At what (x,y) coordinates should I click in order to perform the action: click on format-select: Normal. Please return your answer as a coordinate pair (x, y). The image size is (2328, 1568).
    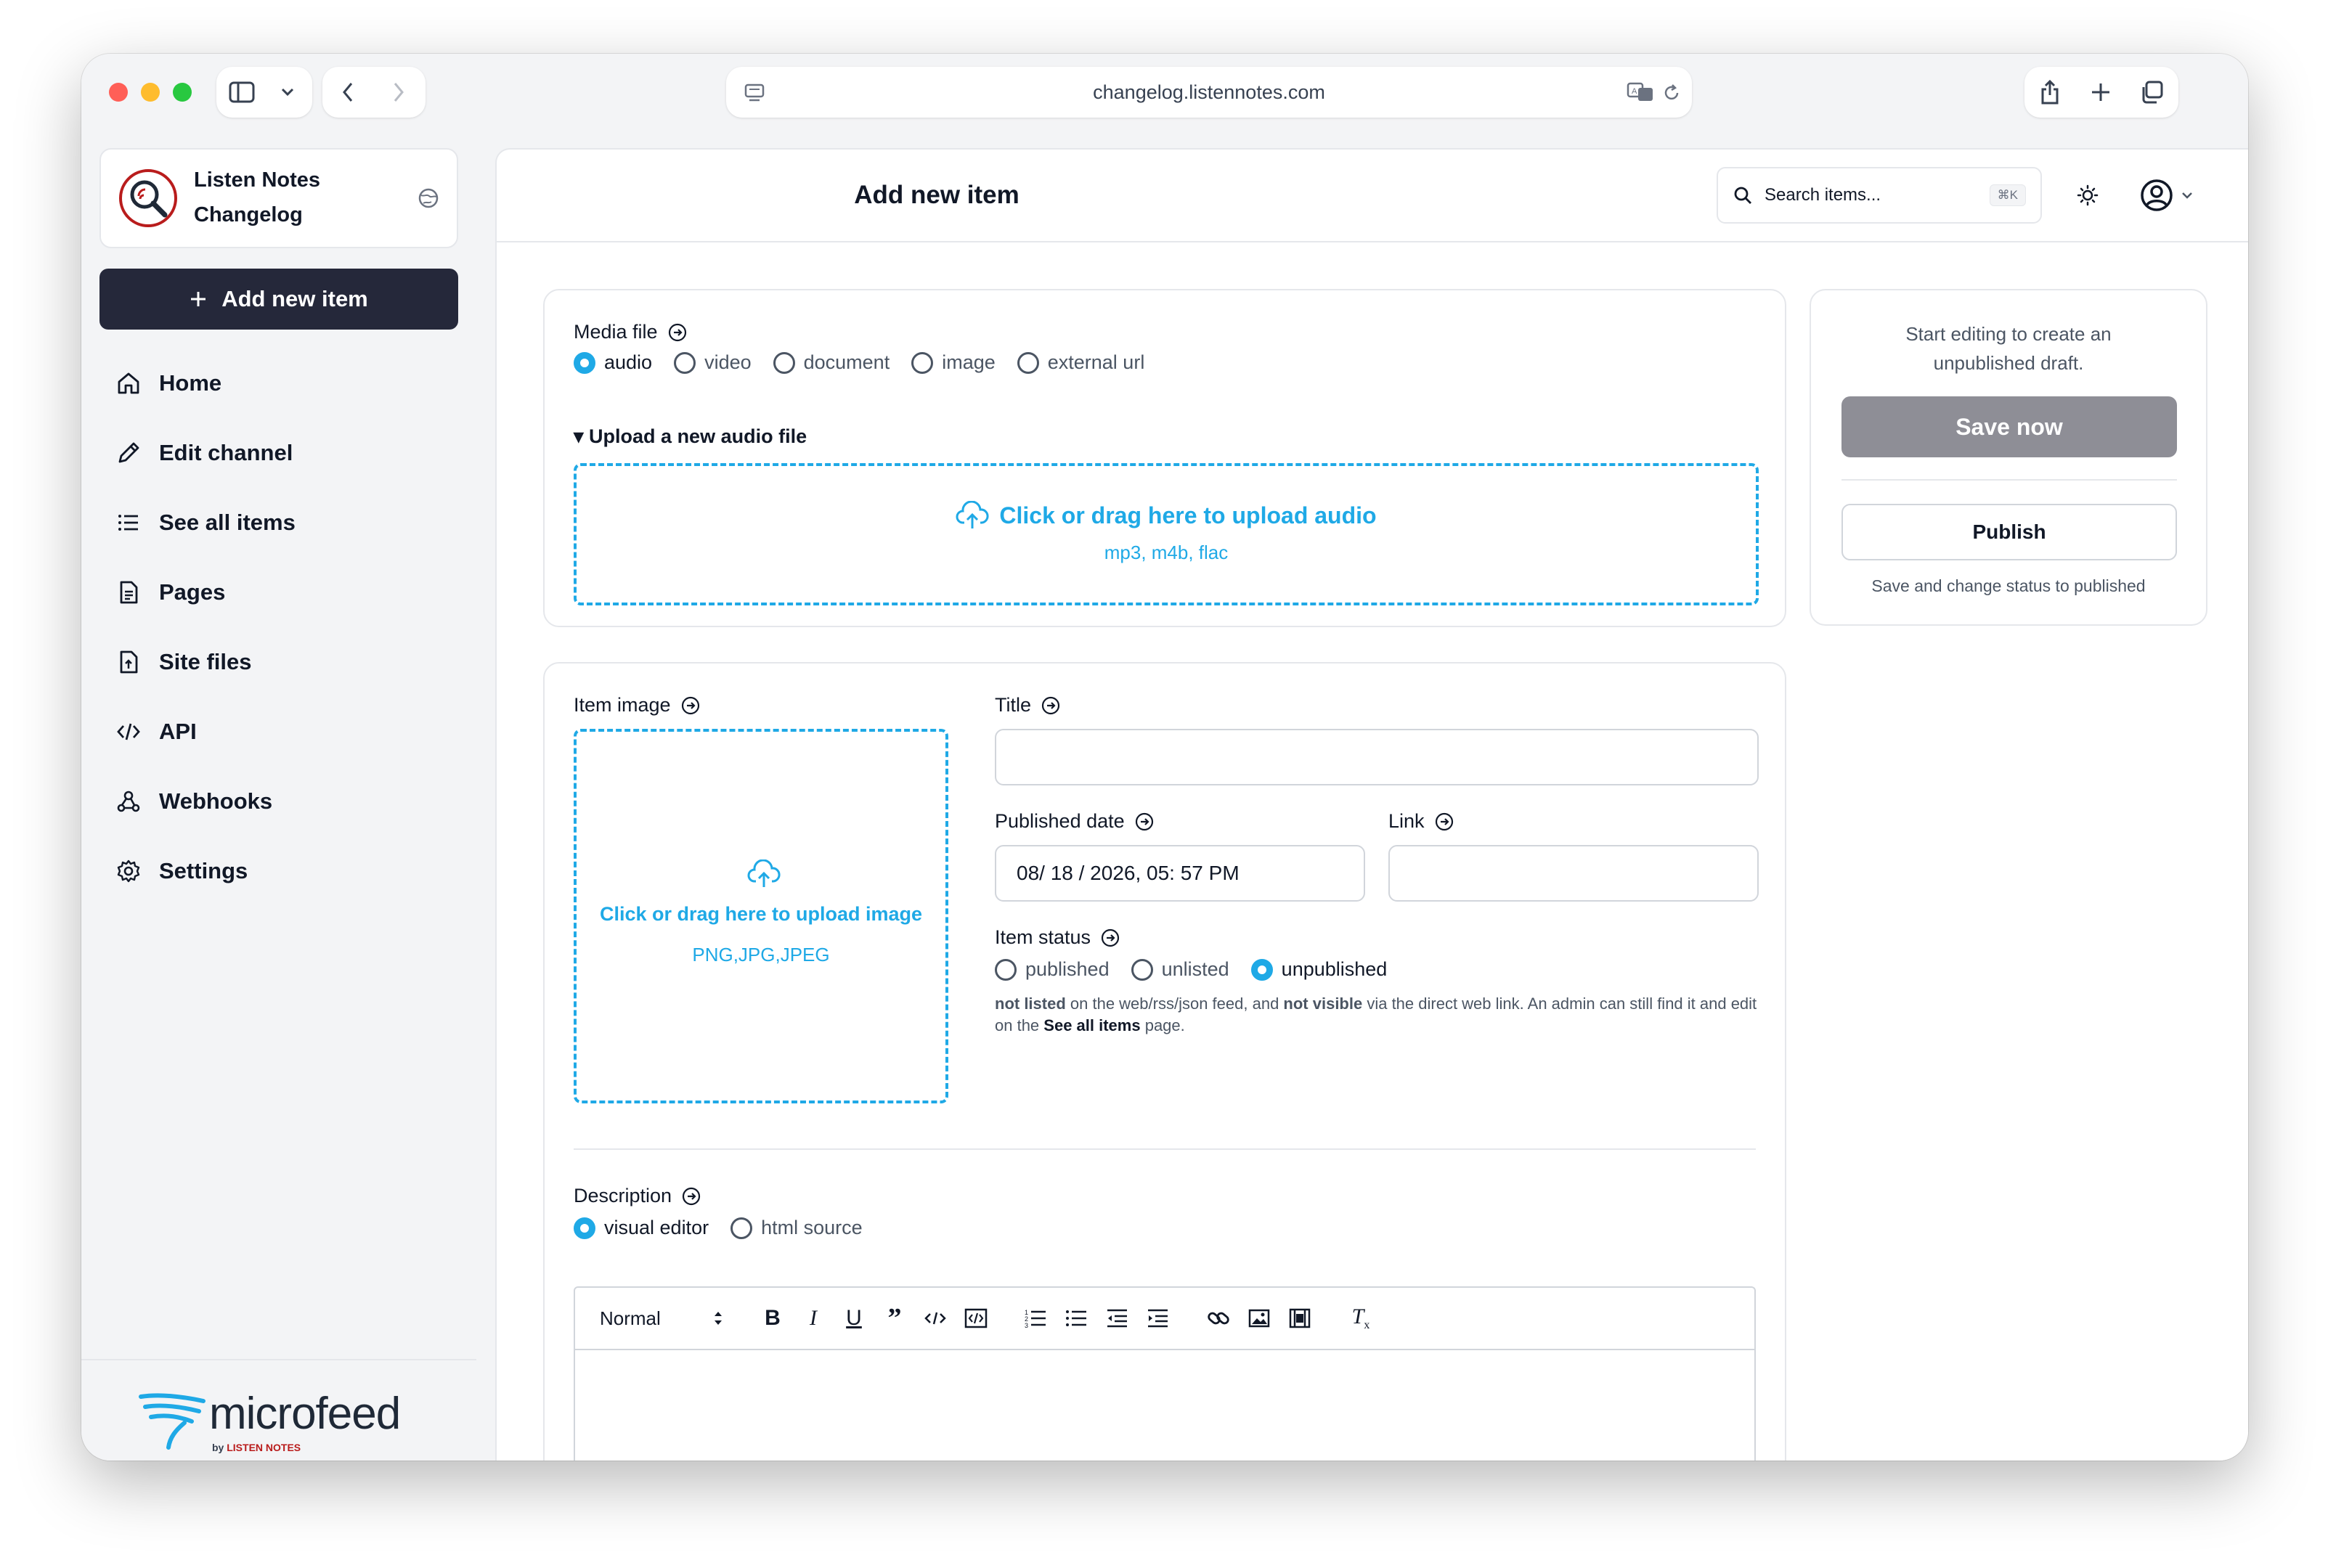
    Looking at the image, I should click on (661, 1318).